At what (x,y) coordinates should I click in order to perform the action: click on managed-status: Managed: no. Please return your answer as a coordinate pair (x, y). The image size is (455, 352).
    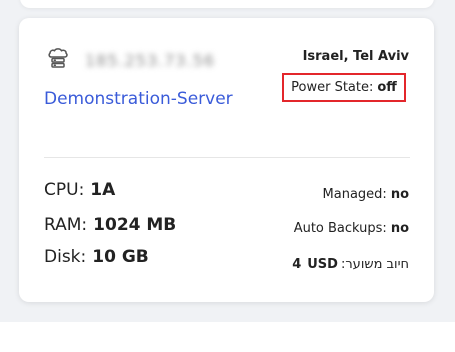
    Looking at the image, I should click on (366, 194).